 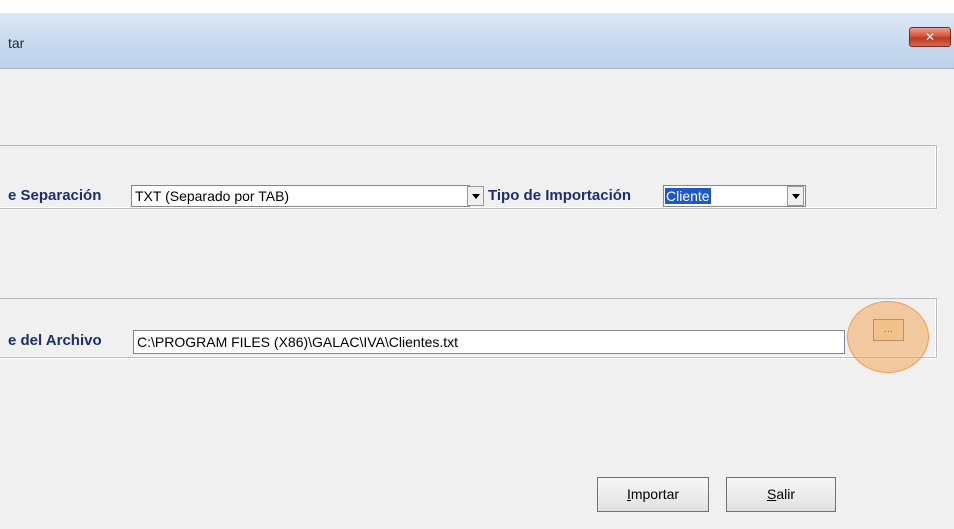 I want to click on separator-select: TXT (Separado por TAB), so click(x=300, y=196).